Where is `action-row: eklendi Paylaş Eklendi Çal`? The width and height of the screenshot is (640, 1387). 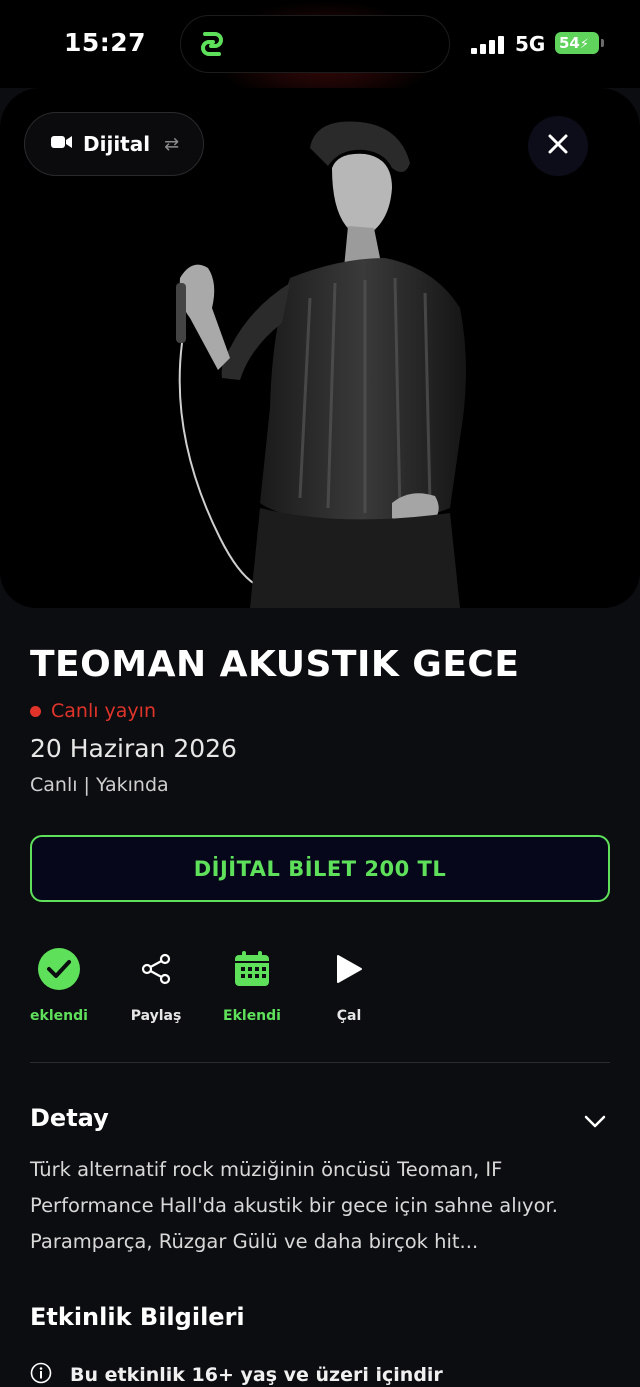
action-row: eklendi Paylaş Eklendi Çal is located at coordinates (200, 989).